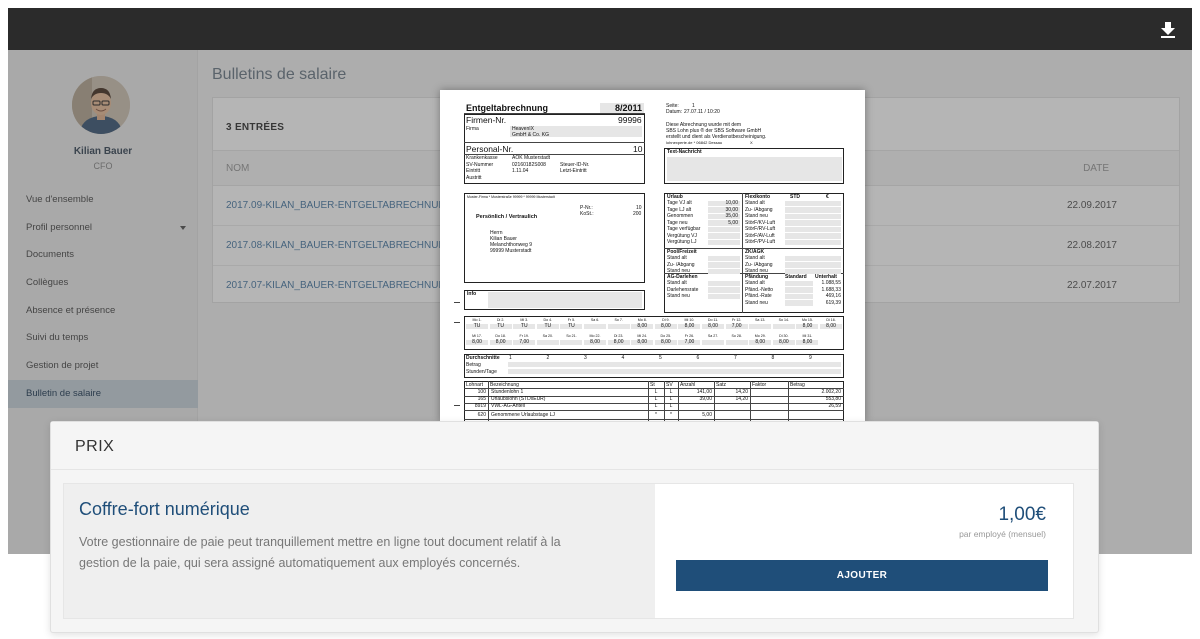 This screenshot has width=1200, height=639. I want to click on row-date: 22.08.2017, so click(1091, 245).